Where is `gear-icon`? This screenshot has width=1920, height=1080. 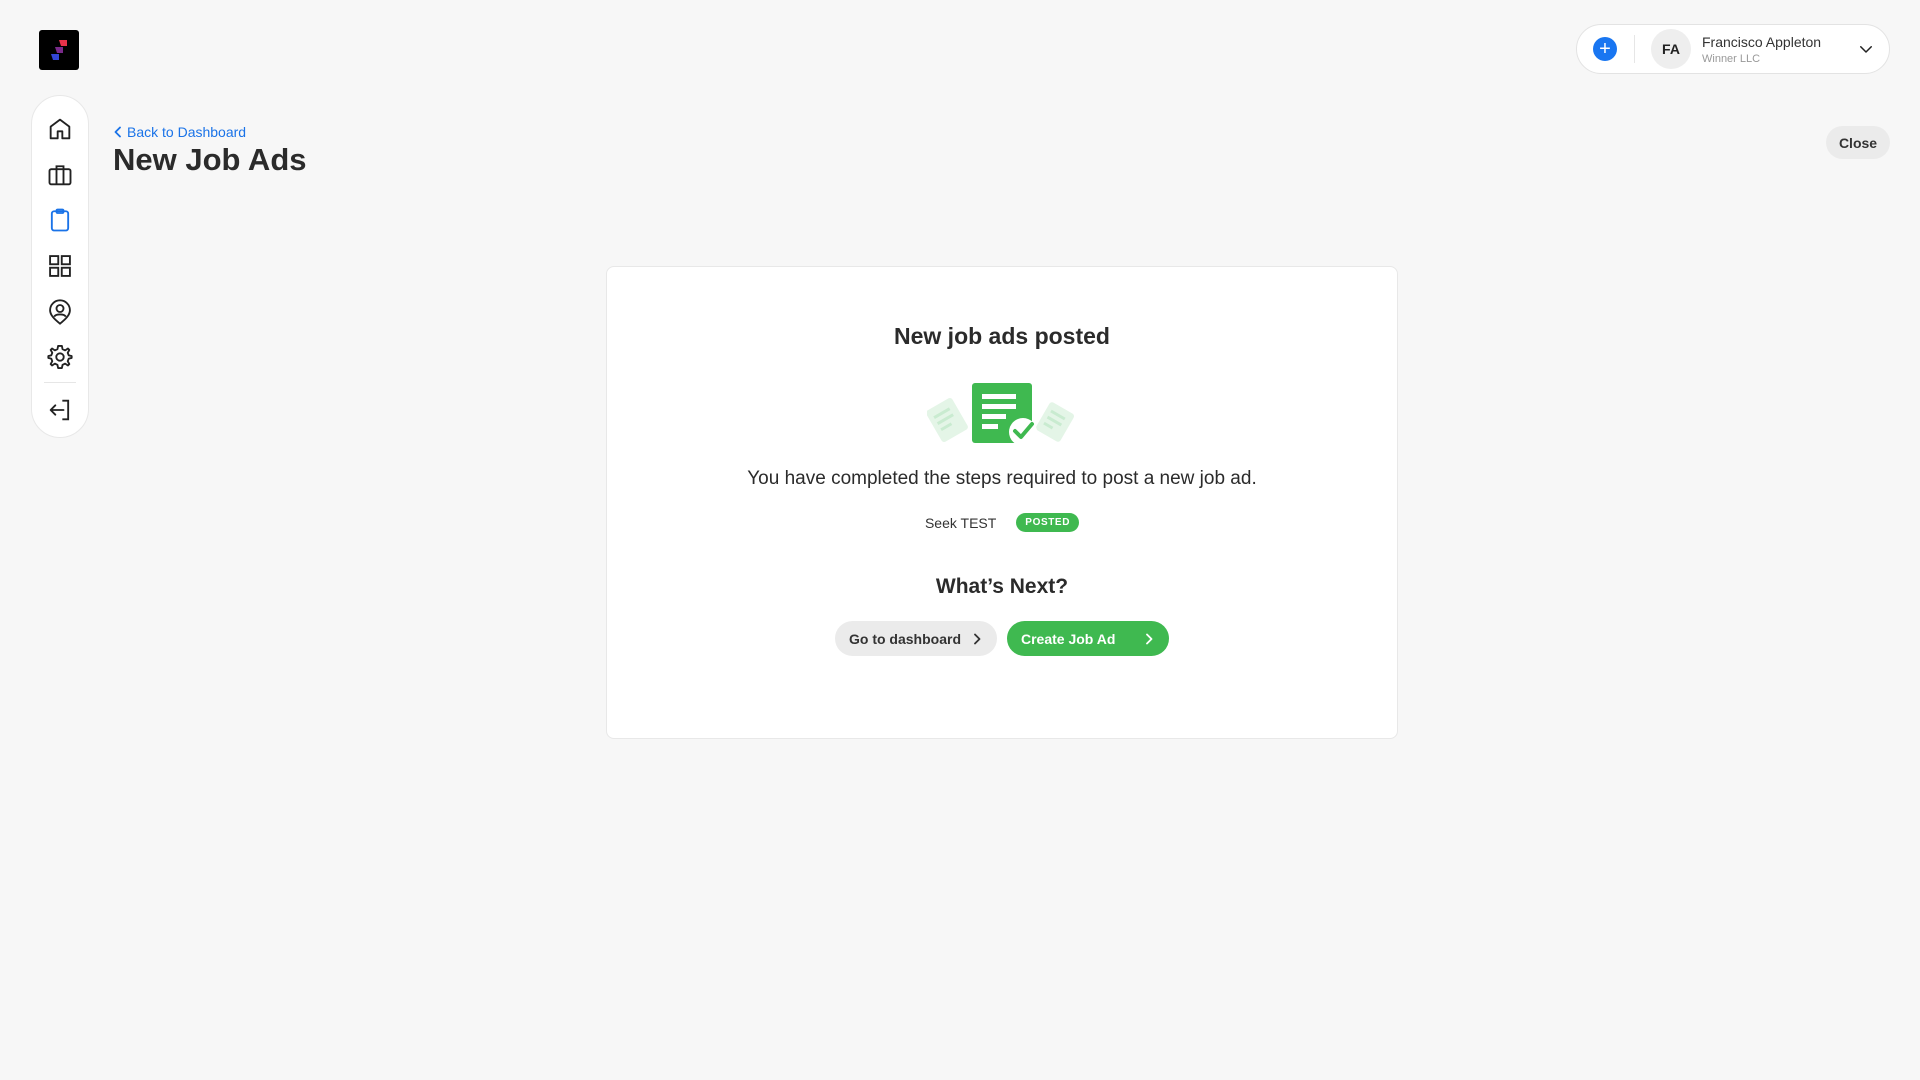
gear-icon is located at coordinates (60, 357).